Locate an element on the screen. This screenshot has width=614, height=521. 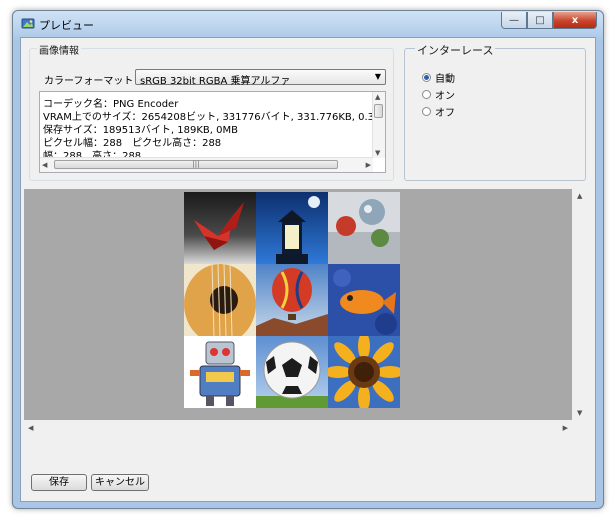
title-bar: プレビュー — □ x is located at coordinates (308, 24).